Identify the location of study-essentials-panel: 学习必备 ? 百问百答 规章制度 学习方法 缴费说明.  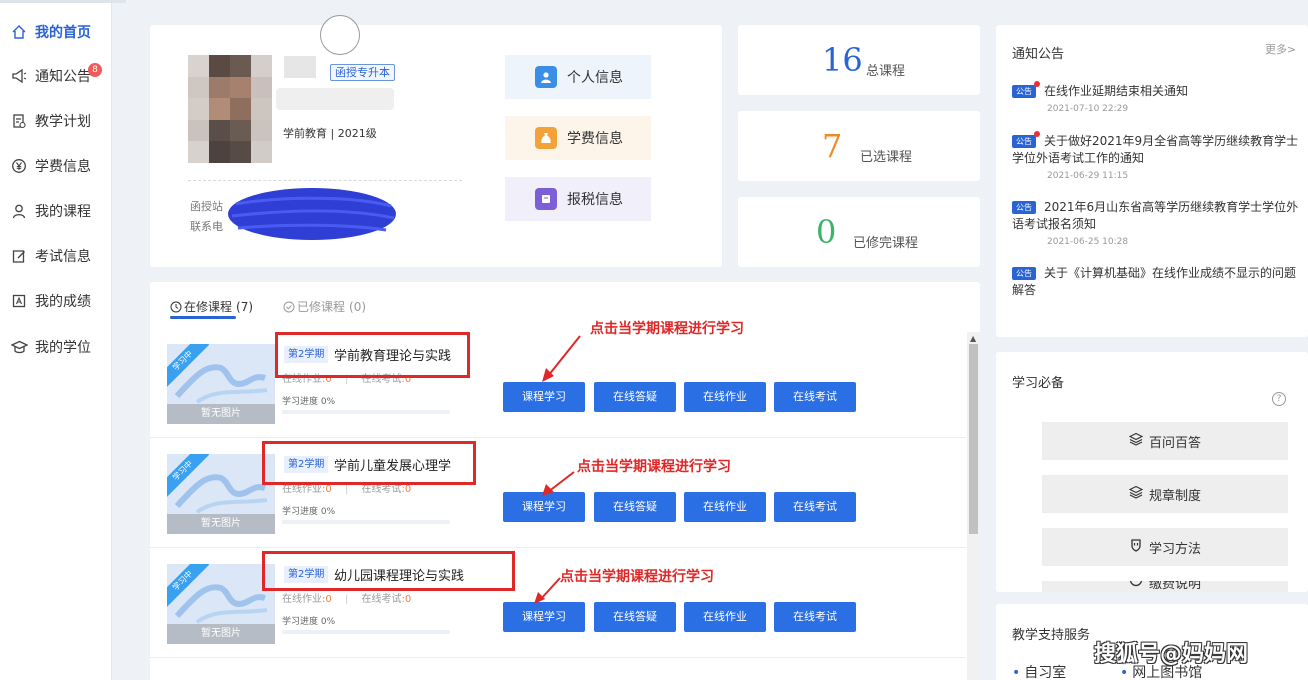
(1152, 472).